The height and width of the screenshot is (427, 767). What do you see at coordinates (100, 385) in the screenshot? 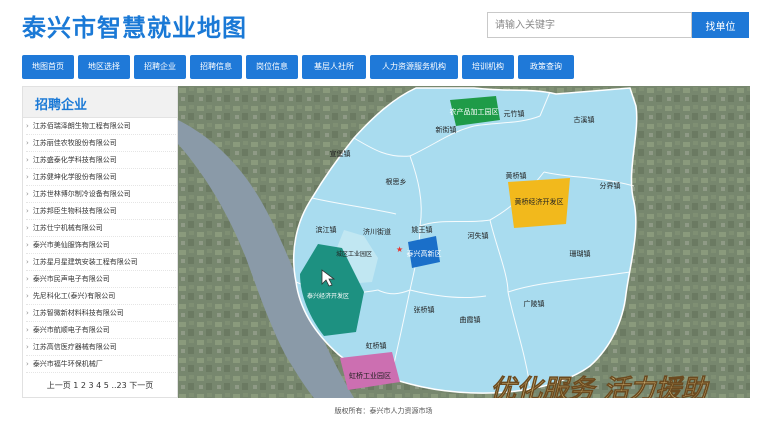
I see `pagination: 上一页 1 2 3 4 5 ..23 下一页` at bounding box center [100, 385].